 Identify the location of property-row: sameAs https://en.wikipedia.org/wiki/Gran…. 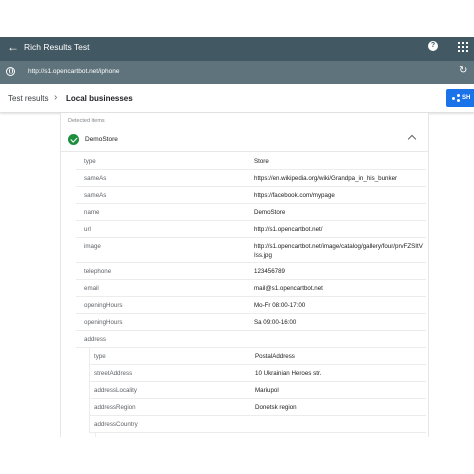
(251, 178).